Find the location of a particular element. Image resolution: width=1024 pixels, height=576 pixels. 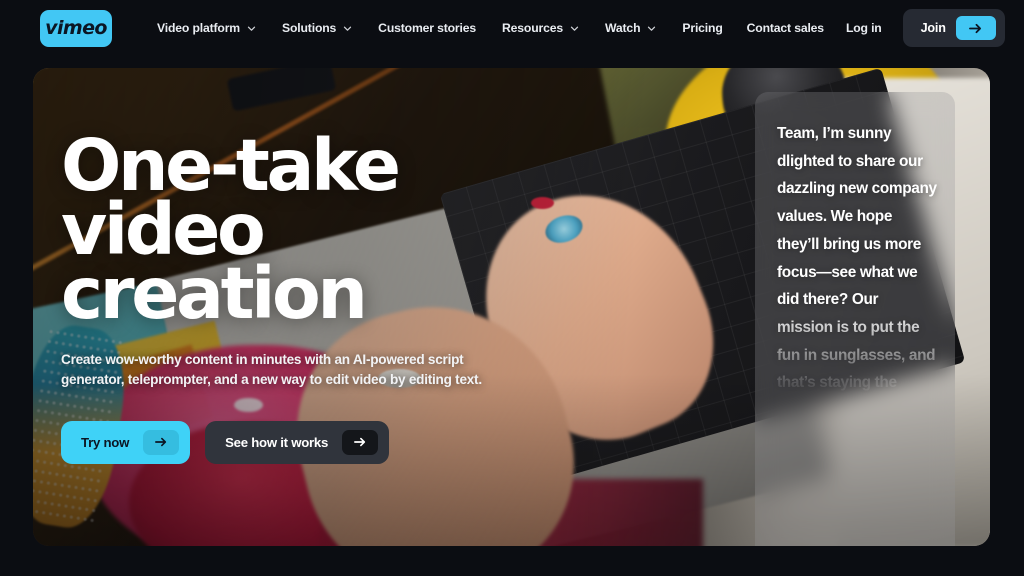

see-how-it-works-button: See how it works is located at coordinates (297, 442).